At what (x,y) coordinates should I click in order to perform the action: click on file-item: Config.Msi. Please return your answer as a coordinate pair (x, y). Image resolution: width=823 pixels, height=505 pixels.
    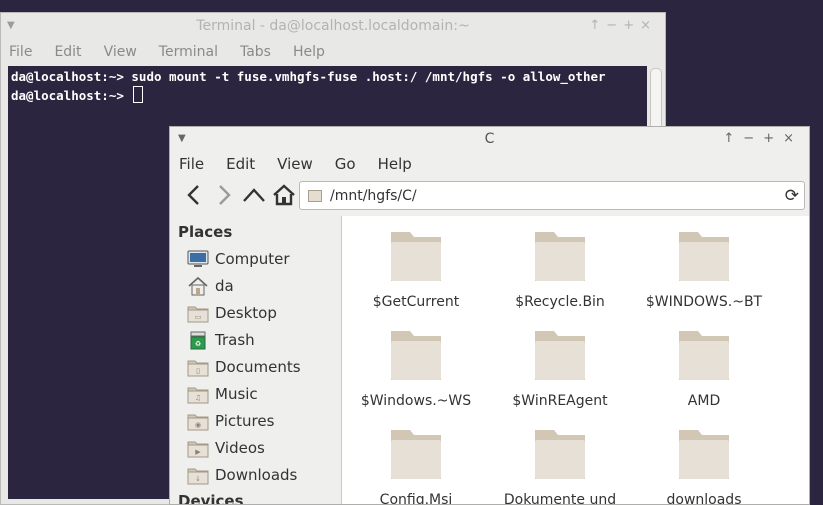
    Looking at the image, I should click on (416, 466).